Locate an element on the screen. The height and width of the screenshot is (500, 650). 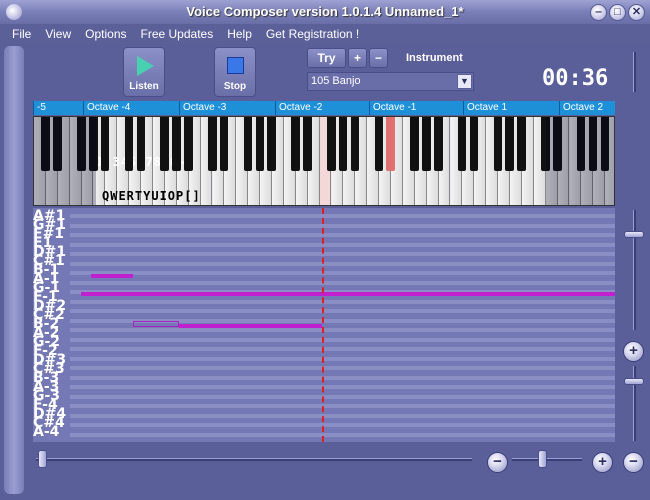
horizontal-scroll-track is located at coordinates (254, 459).